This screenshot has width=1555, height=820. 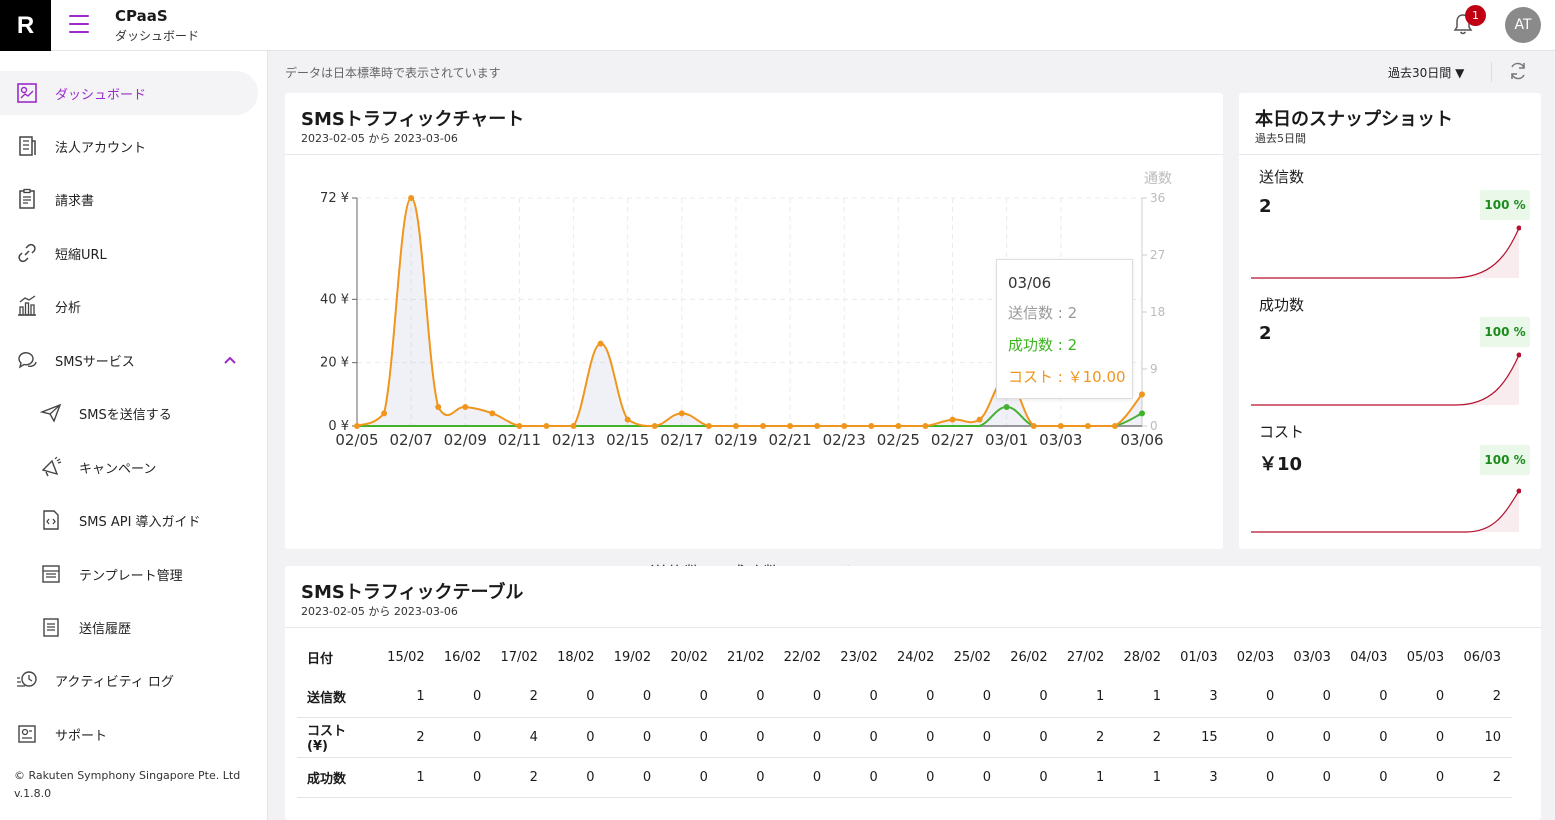 I want to click on chart-tooltip: 03/06 送信数 : 2 成功数 : 2 コスト : ￥10.00, so click(x=1064, y=329).